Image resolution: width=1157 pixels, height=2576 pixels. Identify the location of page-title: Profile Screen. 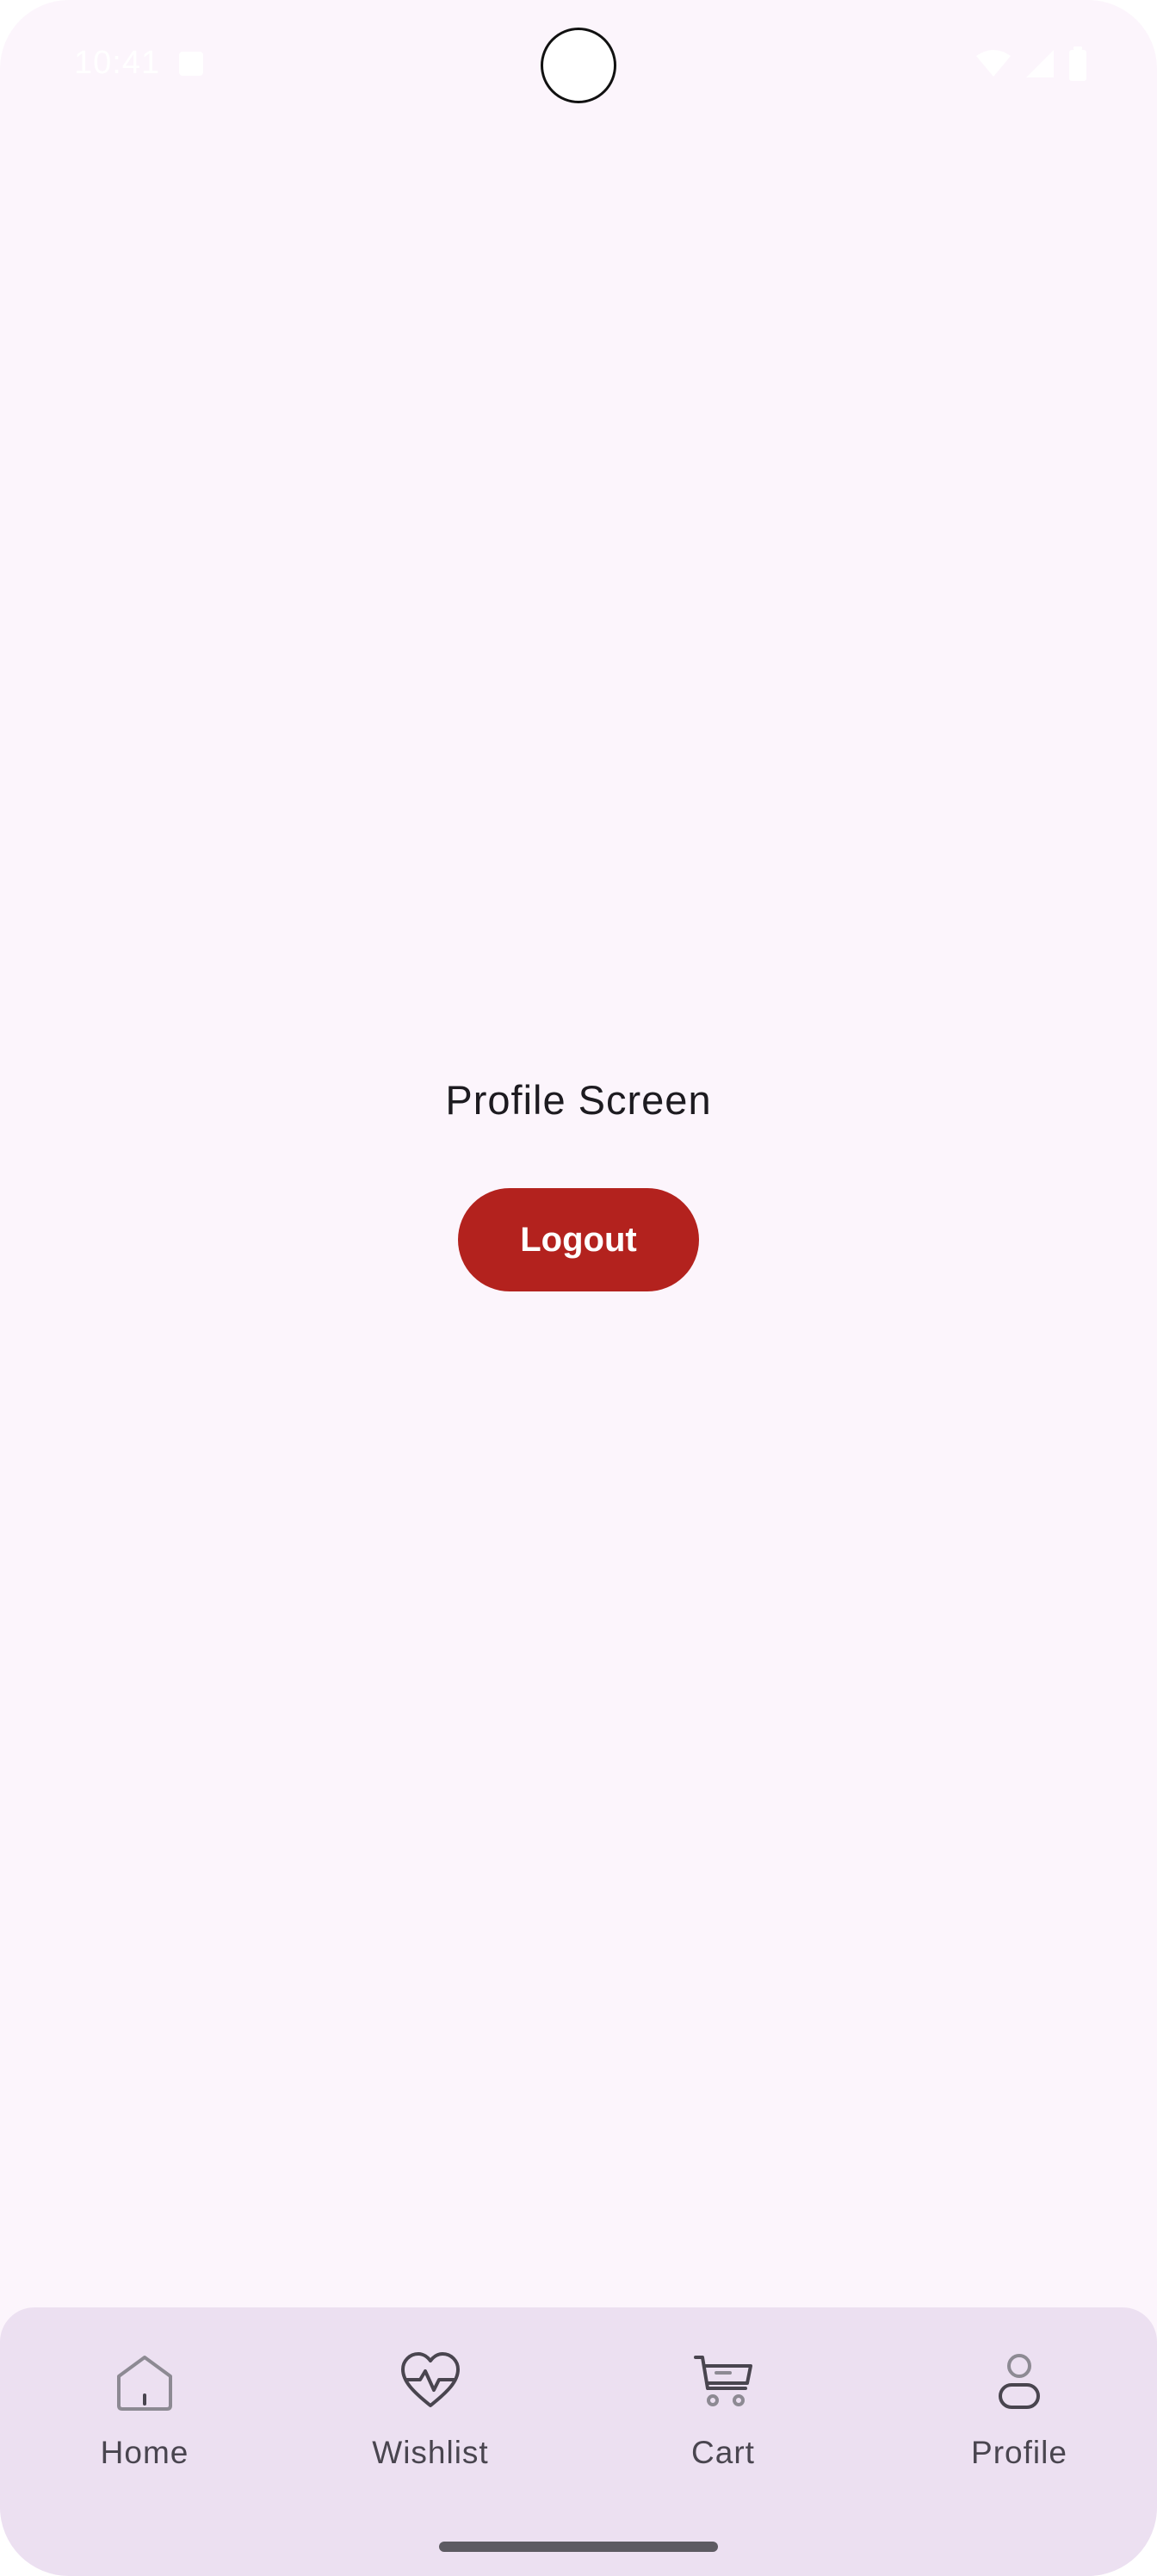
(579, 1100).